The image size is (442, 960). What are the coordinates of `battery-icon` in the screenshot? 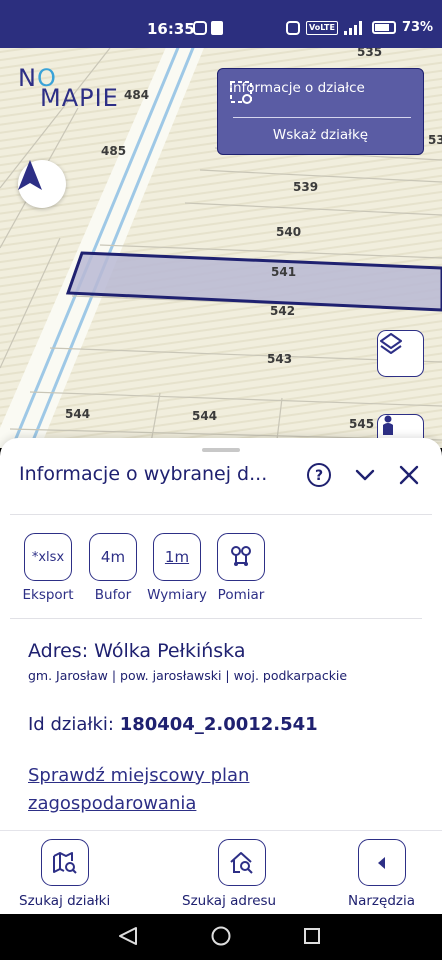 It's located at (383, 27).